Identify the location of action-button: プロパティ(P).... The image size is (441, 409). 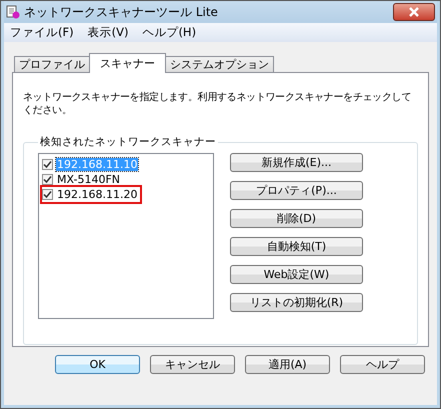
(296, 190).